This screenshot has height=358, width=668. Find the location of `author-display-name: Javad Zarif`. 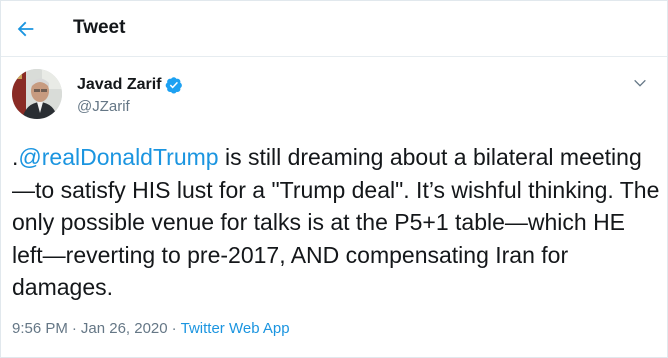

author-display-name: Javad Zarif is located at coordinates (119, 85).